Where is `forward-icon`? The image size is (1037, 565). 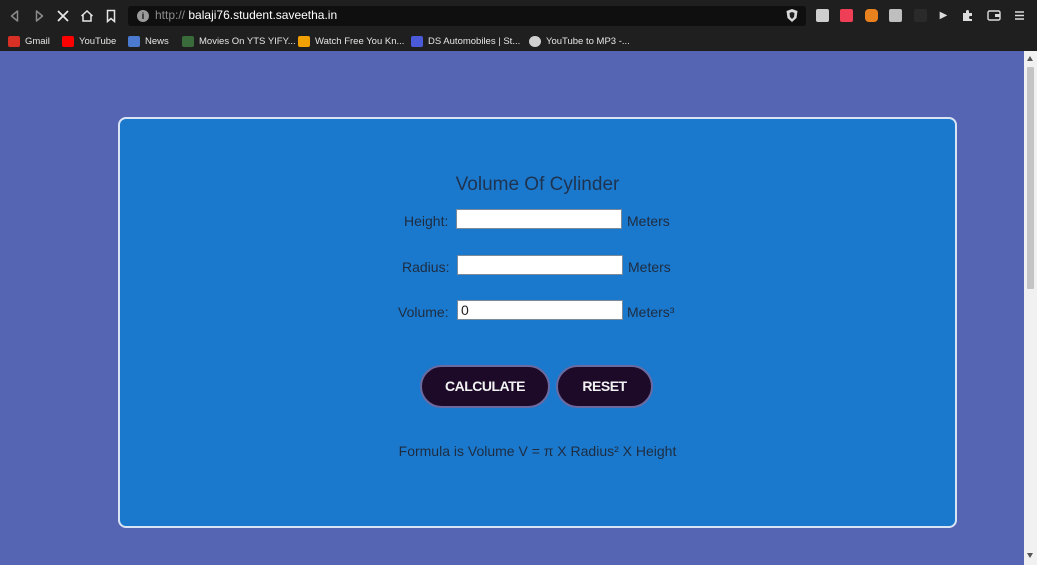 forward-icon is located at coordinates (39, 16).